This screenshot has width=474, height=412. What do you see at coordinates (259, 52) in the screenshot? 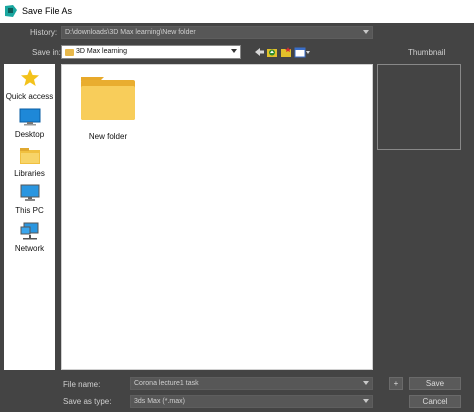
I see `back-arrow-icon` at bounding box center [259, 52].